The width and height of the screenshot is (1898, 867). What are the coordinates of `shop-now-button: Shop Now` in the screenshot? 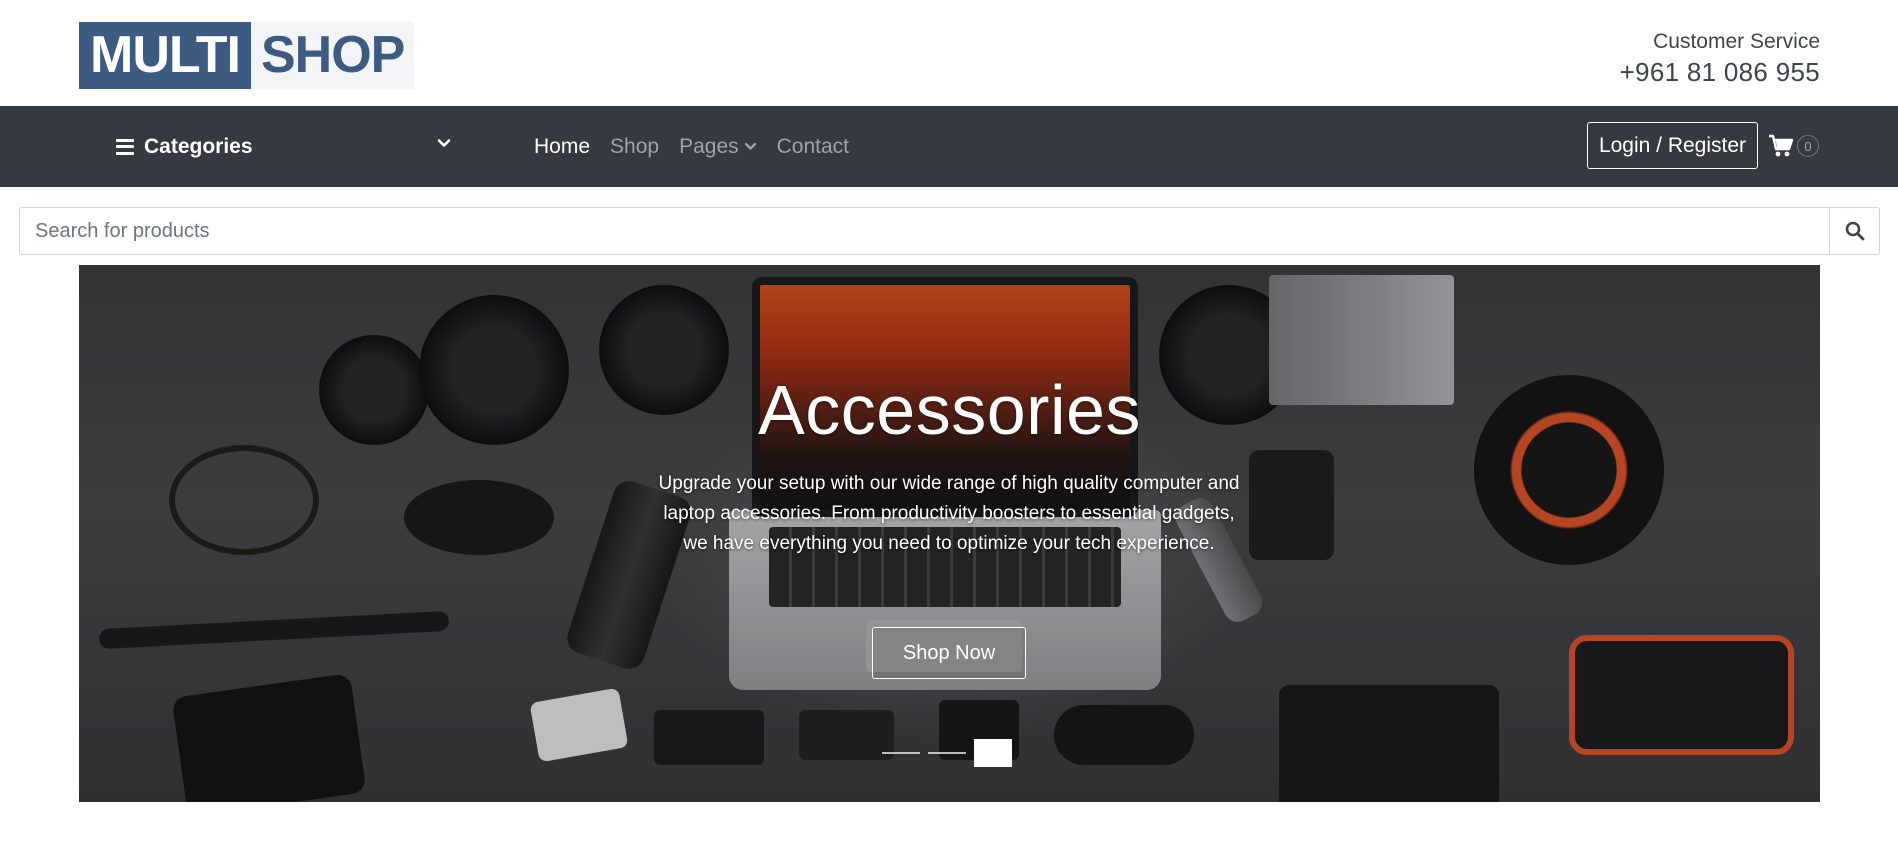 It's located at (949, 653).